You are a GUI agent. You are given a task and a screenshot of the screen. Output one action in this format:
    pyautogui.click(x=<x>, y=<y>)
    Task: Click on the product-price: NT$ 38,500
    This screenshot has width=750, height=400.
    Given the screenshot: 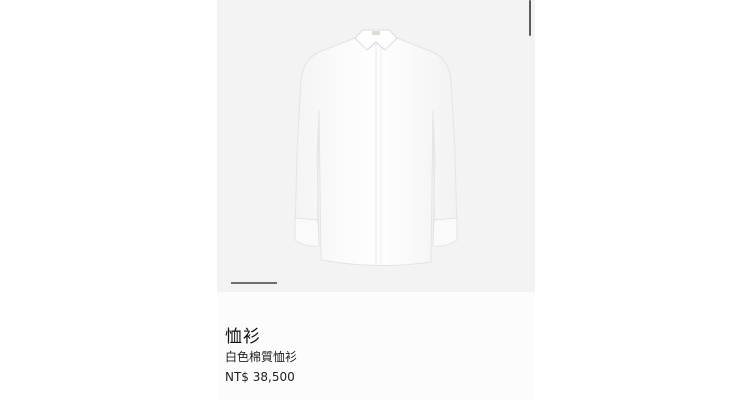 What is the action you would take?
    pyautogui.click(x=260, y=377)
    